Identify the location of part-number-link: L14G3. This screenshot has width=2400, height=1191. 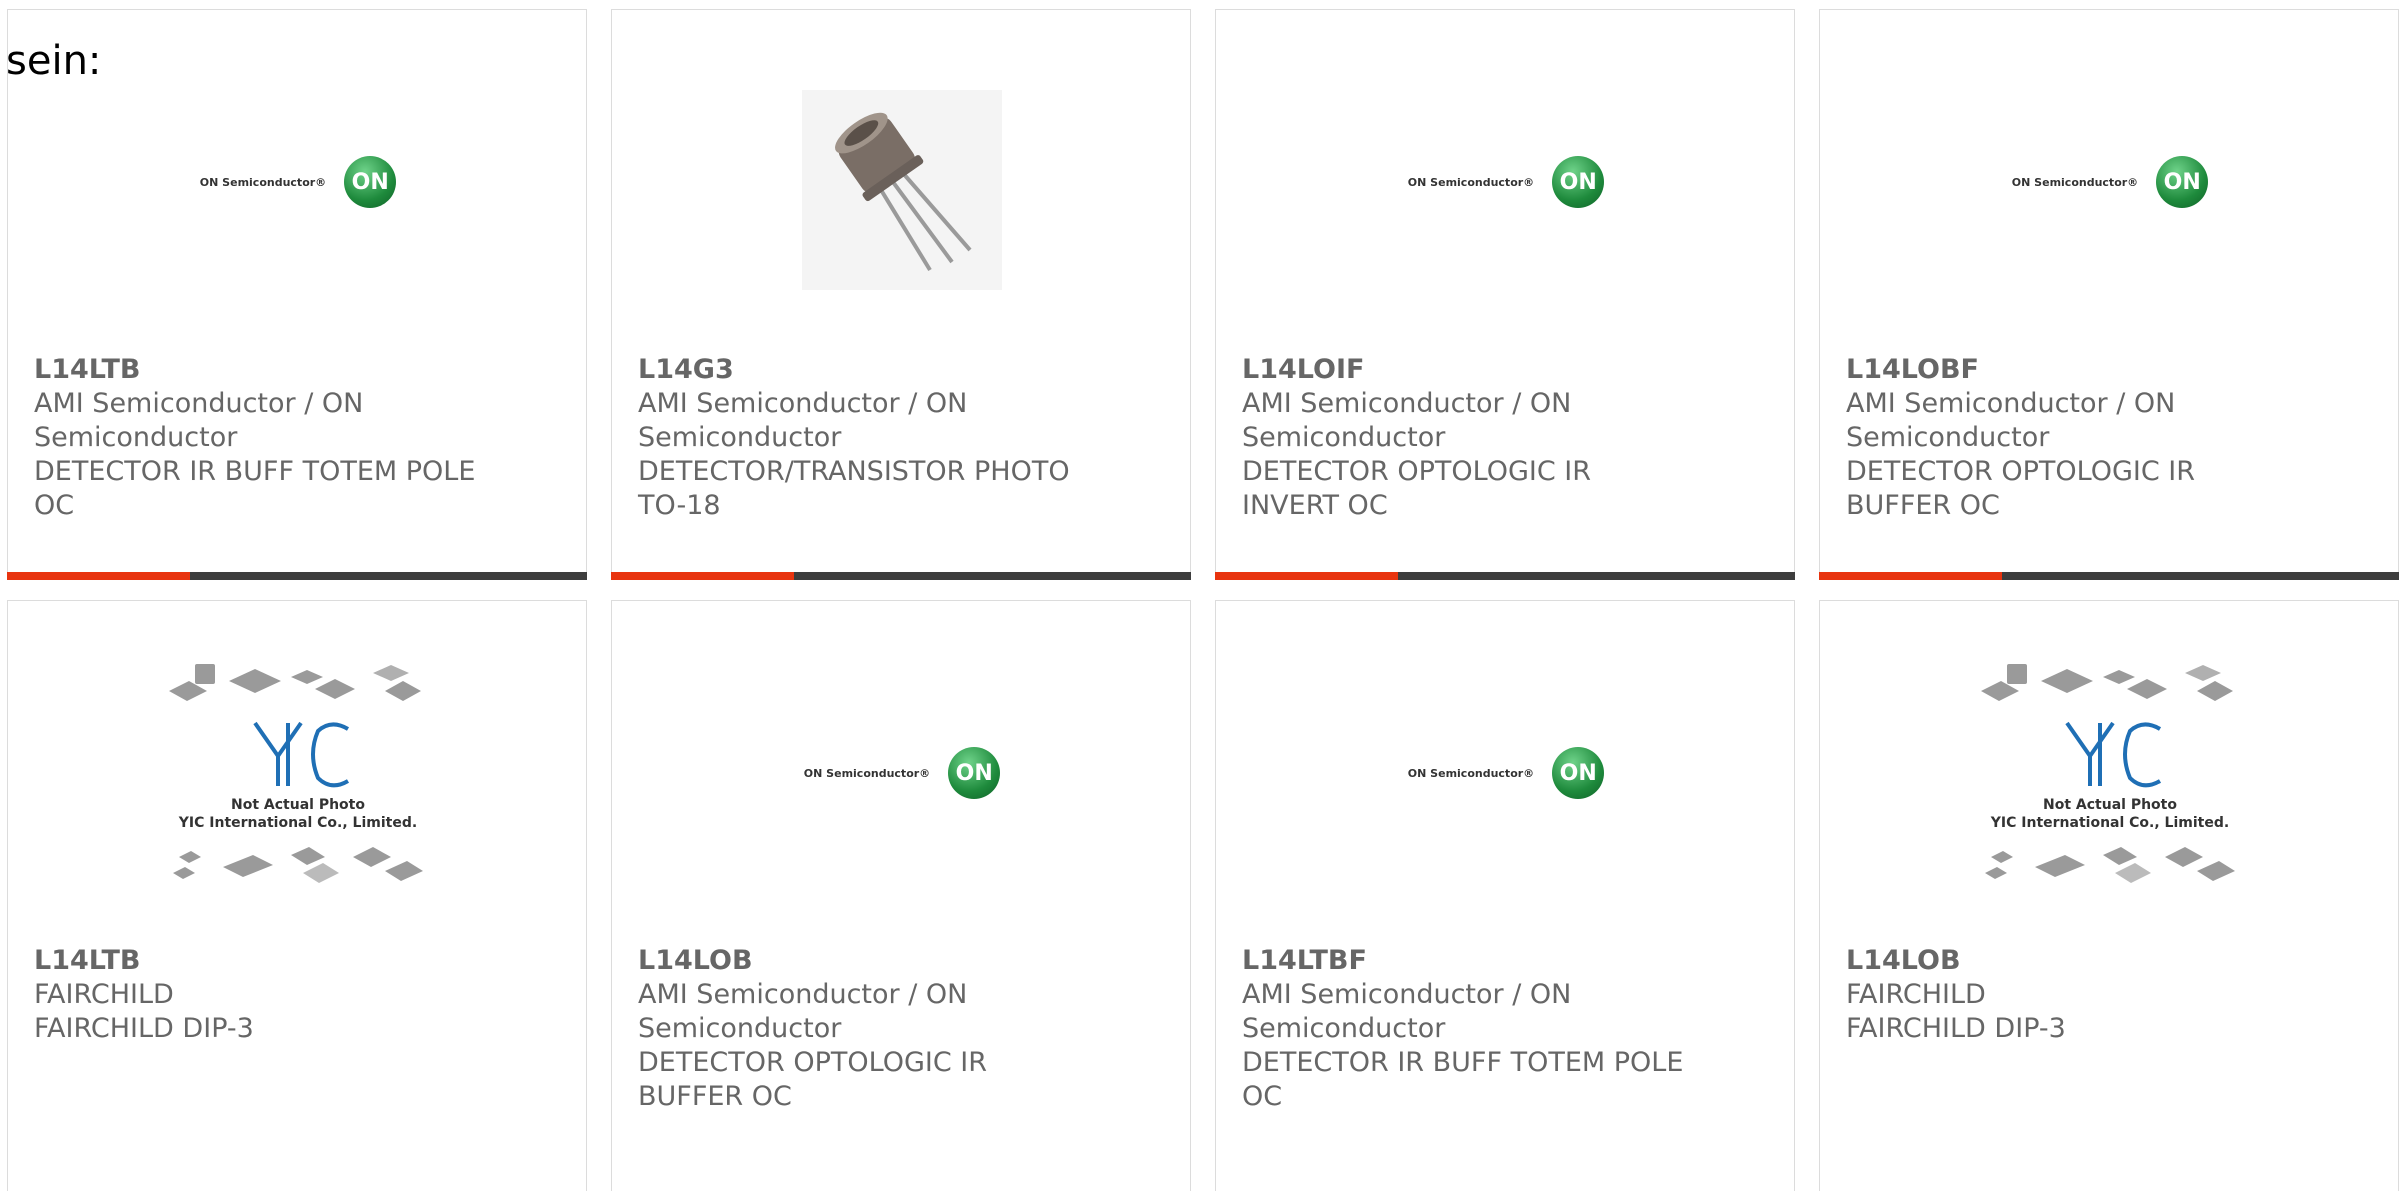
(864, 370).